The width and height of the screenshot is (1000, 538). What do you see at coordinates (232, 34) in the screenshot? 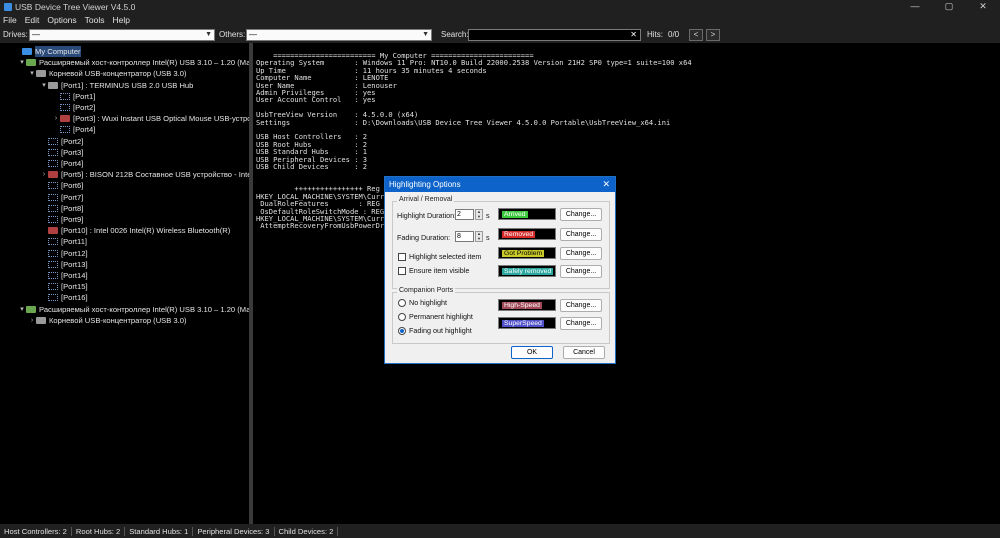
I see `others-label: Others:` at bounding box center [232, 34].